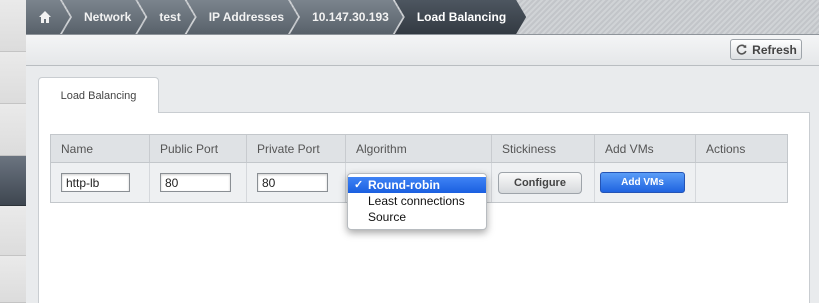  I want to click on algorithm-option-round-robin: ✓ Round-robin, so click(417, 185).